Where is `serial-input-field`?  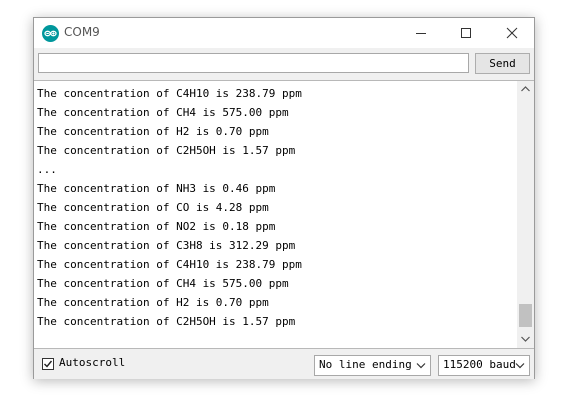 serial-input-field is located at coordinates (253, 63).